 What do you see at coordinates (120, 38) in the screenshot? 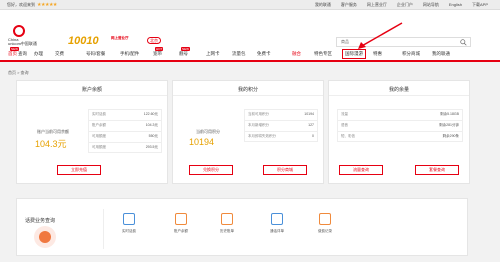
I see `hotline-subtitle: 网上营业厅` at bounding box center [120, 38].